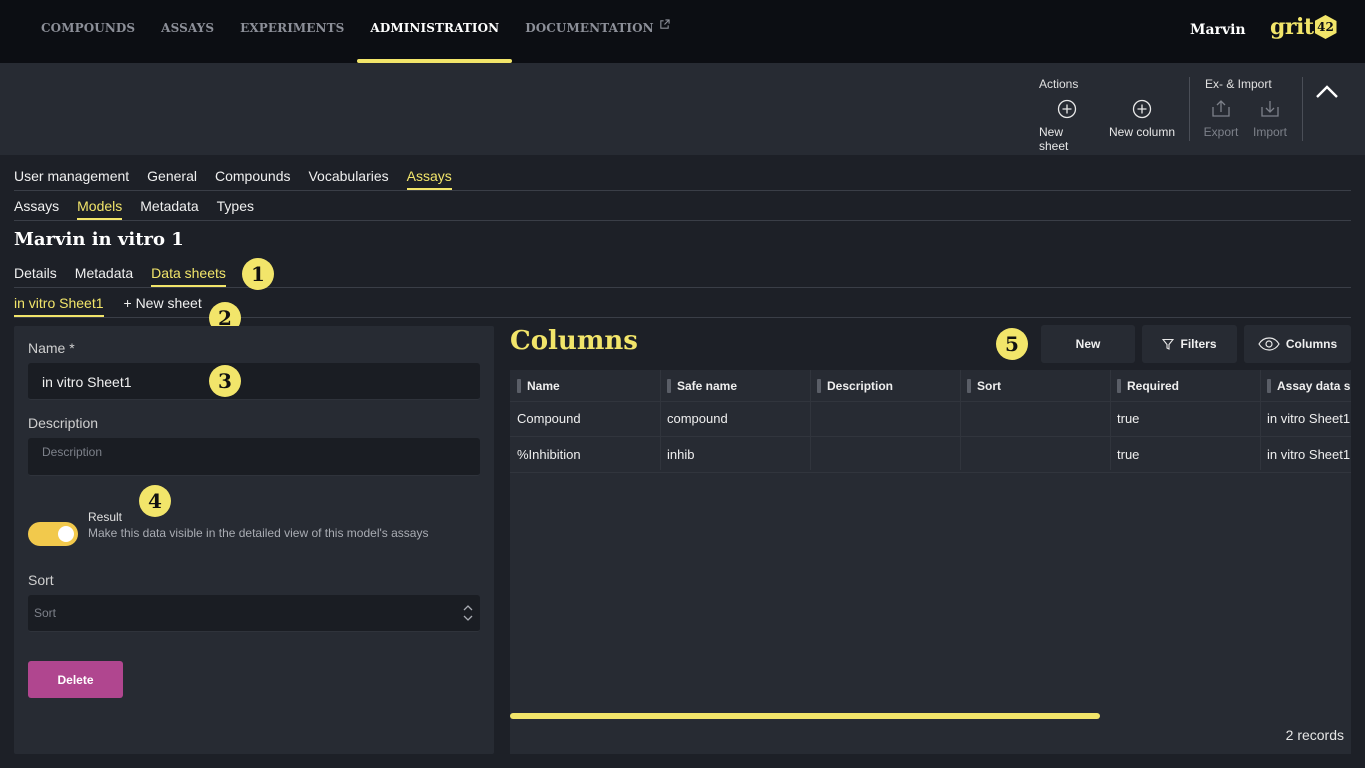 This screenshot has height=768, width=1365. What do you see at coordinates (63, 423) in the screenshot?
I see `description-label: Description` at bounding box center [63, 423].